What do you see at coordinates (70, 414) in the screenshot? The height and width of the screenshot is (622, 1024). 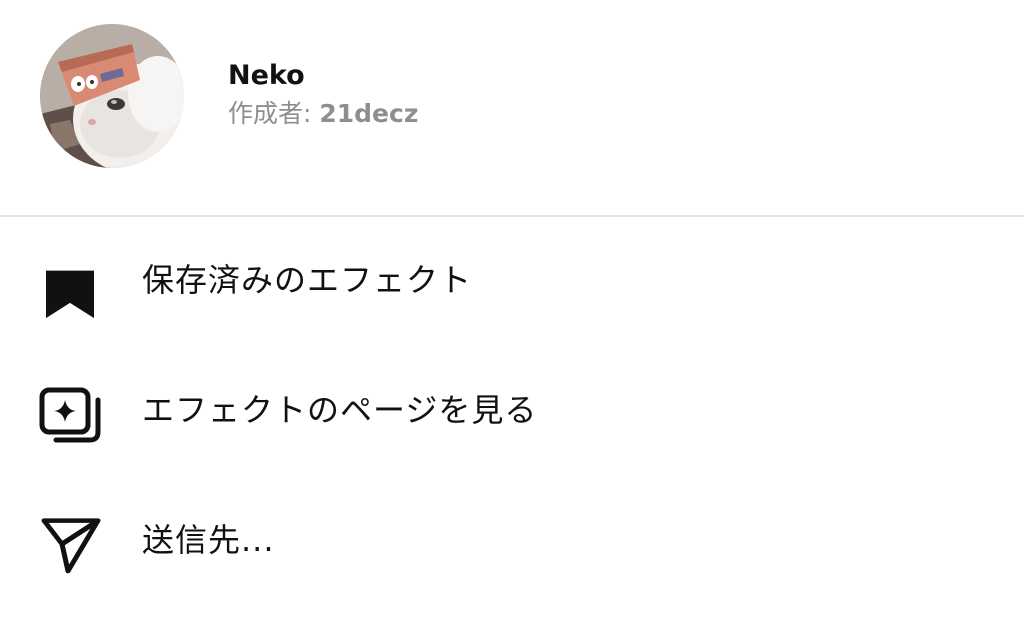 I see `effect-page-icon` at bounding box center [70, 414].